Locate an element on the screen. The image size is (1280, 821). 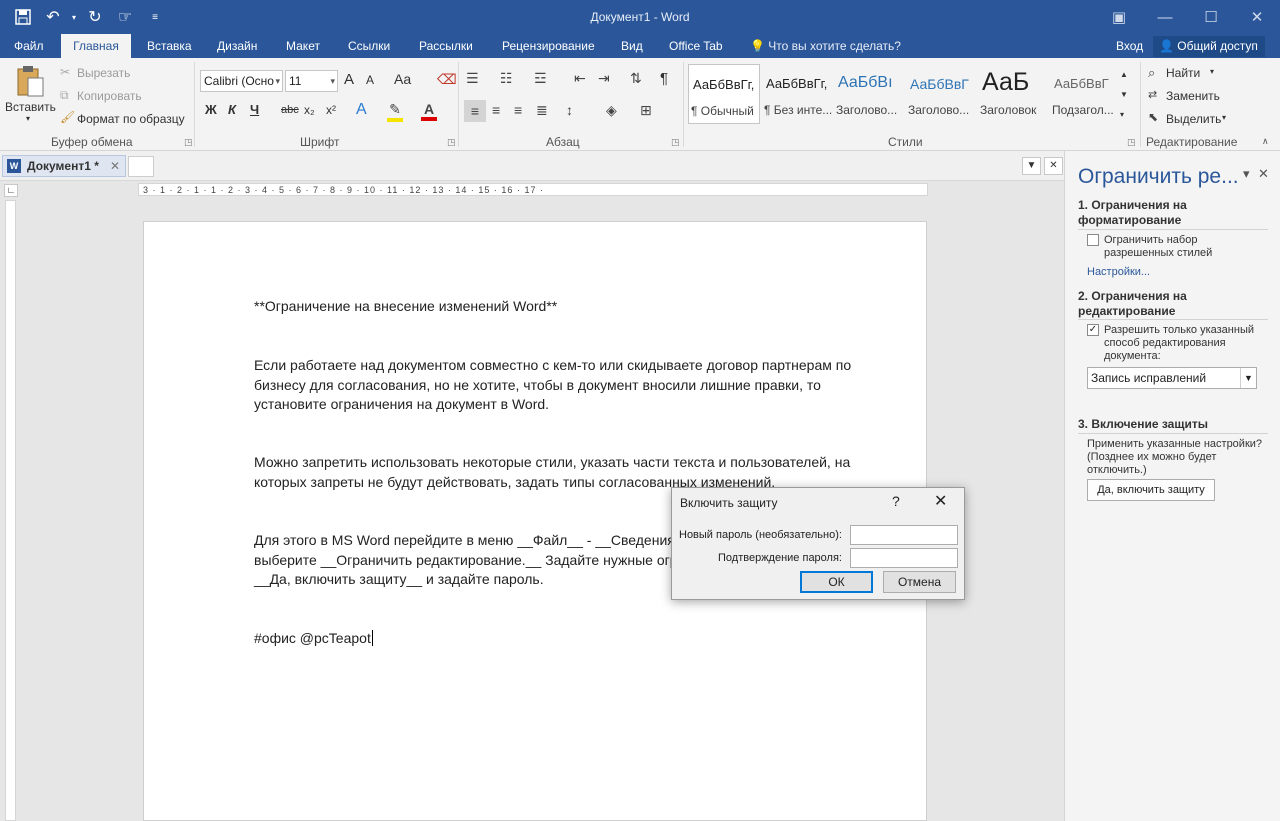
font-size-combo: 11 ▾ is located at coordinates (311, 81).